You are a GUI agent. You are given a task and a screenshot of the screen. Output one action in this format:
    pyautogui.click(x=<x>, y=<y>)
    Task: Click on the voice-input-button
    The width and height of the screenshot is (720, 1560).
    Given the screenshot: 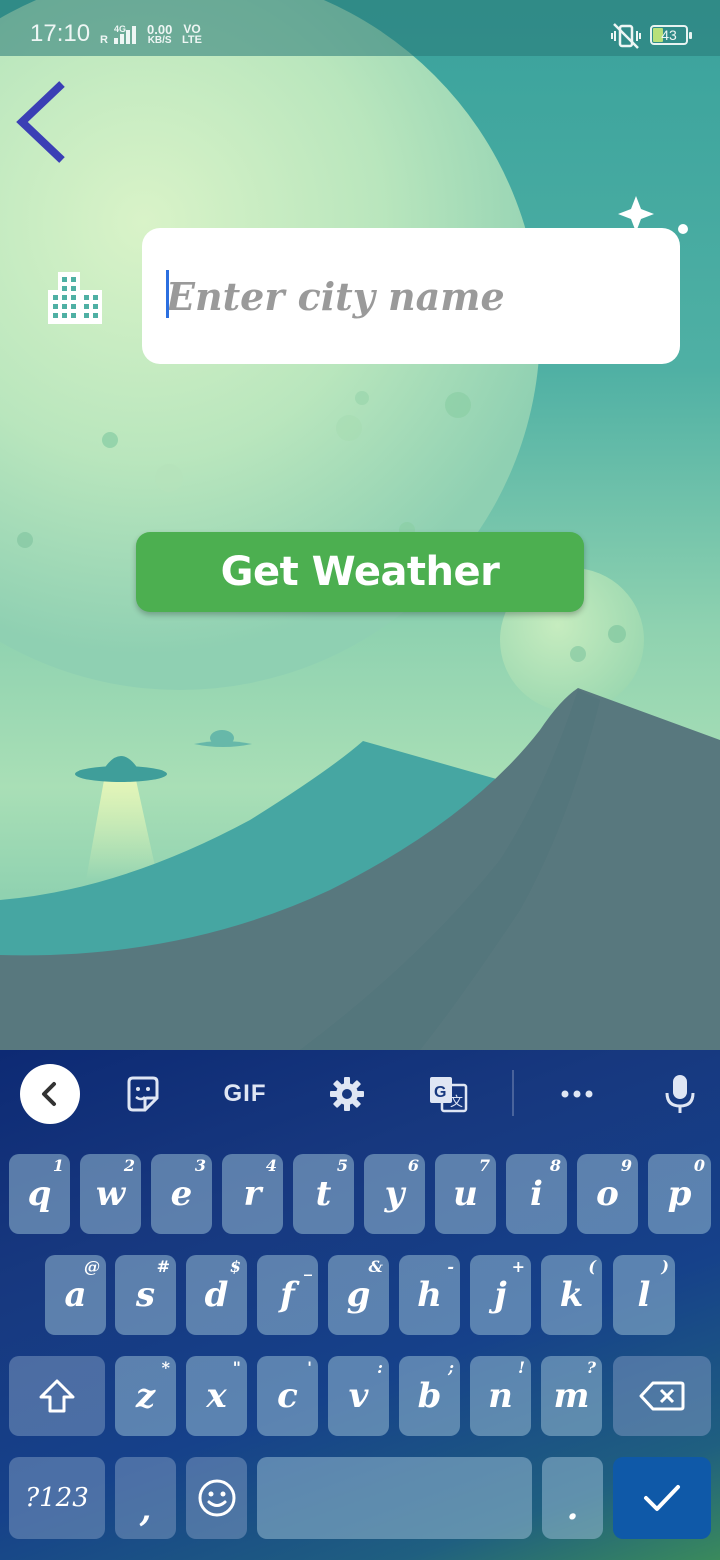 What is the action you would take?
    pyautogui.click(x=680, y=1094)
    